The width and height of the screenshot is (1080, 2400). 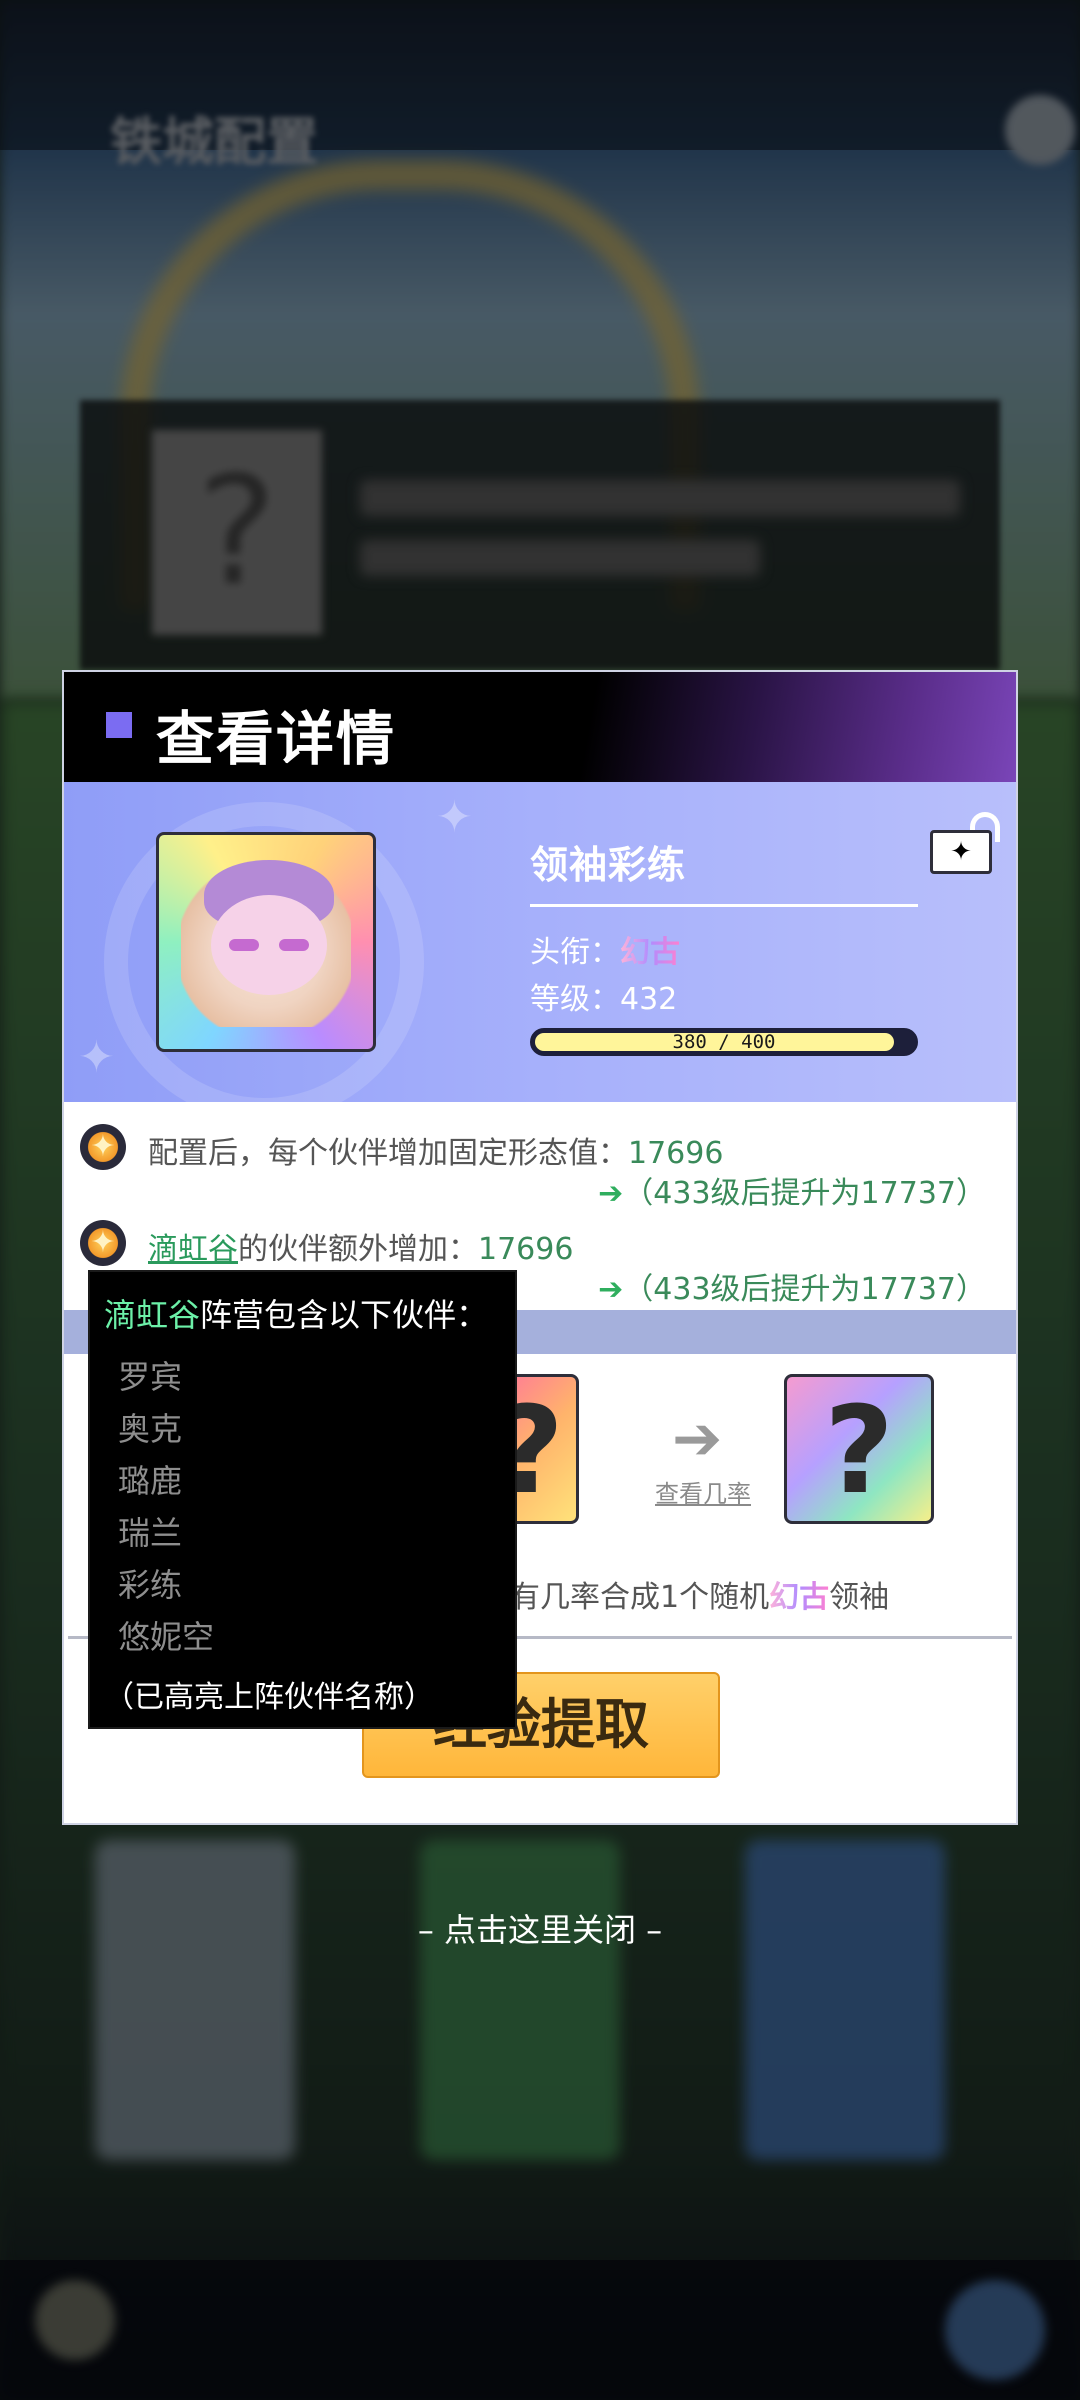 I want to click on partner-hero: ✦ ✦ ✦ 领袖彩练 头衔：幻古 等级：432 380 / 400, so click(x=540, y=942).